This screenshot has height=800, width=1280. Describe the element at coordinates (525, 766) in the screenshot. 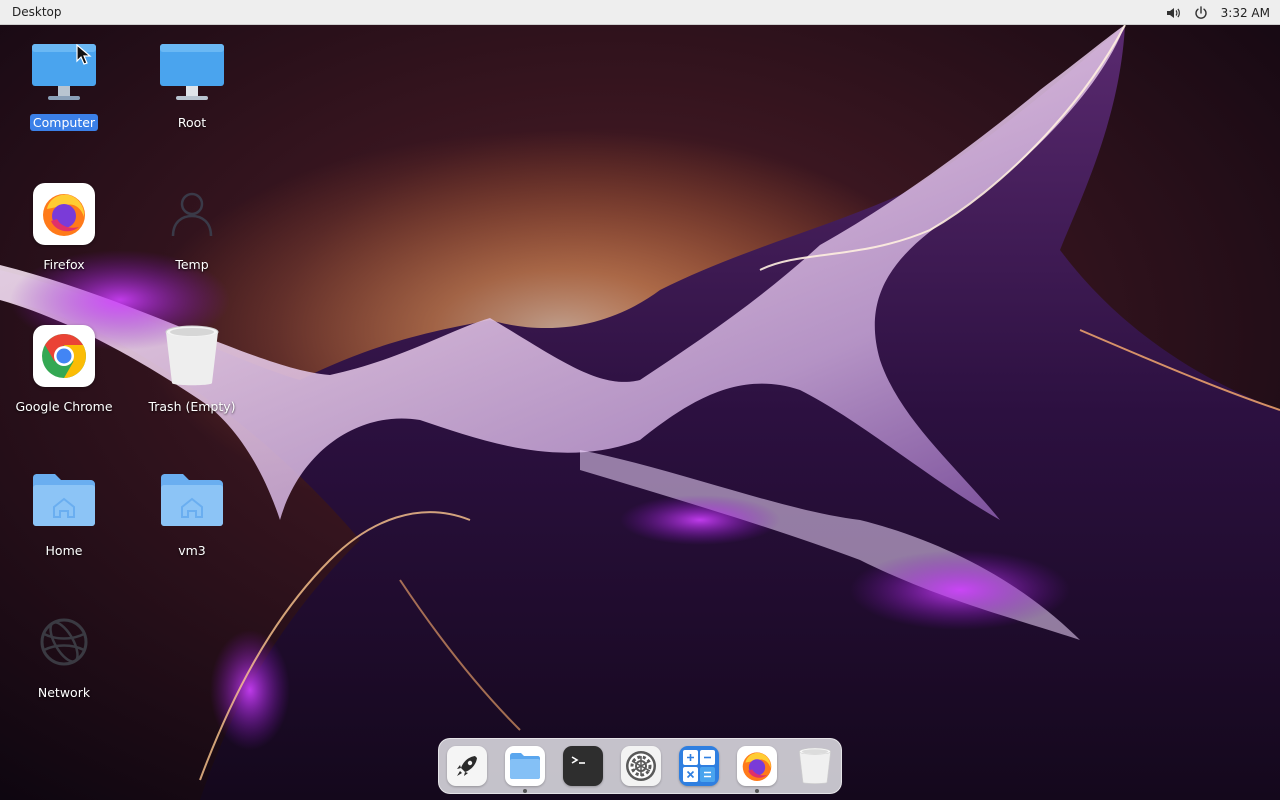

I see `folder-icon` at that location.